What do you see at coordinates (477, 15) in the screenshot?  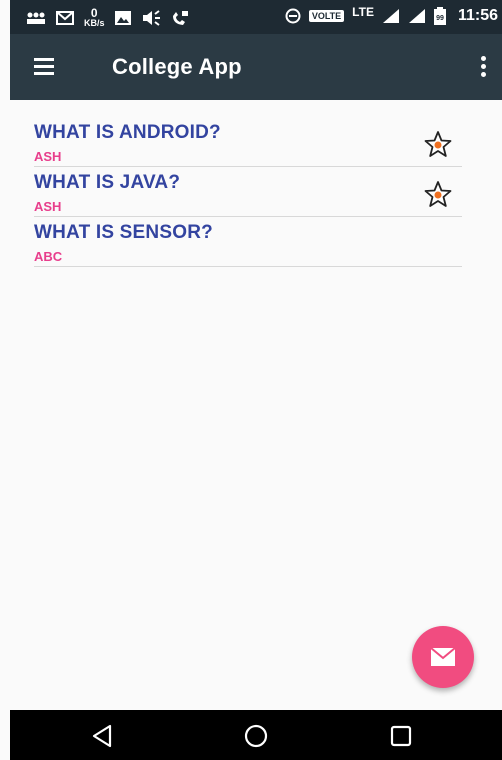 I see `status-time: 11:56` at bounding box center [477, 15].